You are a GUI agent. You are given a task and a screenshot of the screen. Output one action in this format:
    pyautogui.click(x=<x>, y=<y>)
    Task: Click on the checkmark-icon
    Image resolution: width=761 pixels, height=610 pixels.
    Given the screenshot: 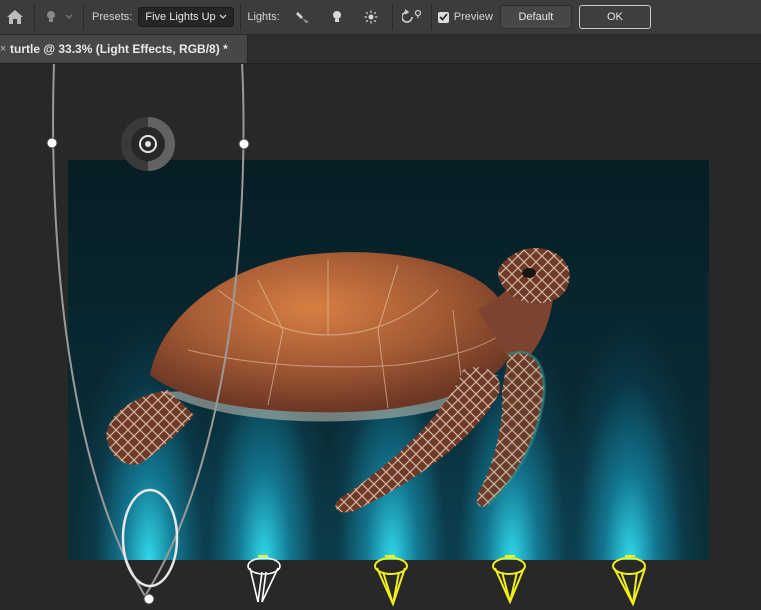 What is the action you would take?
    pyautogui.click(x=443, y=17)
    